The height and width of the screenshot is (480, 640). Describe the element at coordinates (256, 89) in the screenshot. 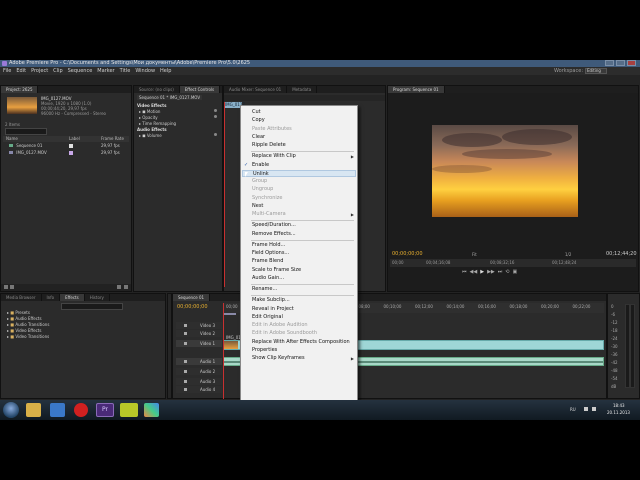

I see `tab-audio-mixer: Audio Mixer: Sequence 01` at that location.